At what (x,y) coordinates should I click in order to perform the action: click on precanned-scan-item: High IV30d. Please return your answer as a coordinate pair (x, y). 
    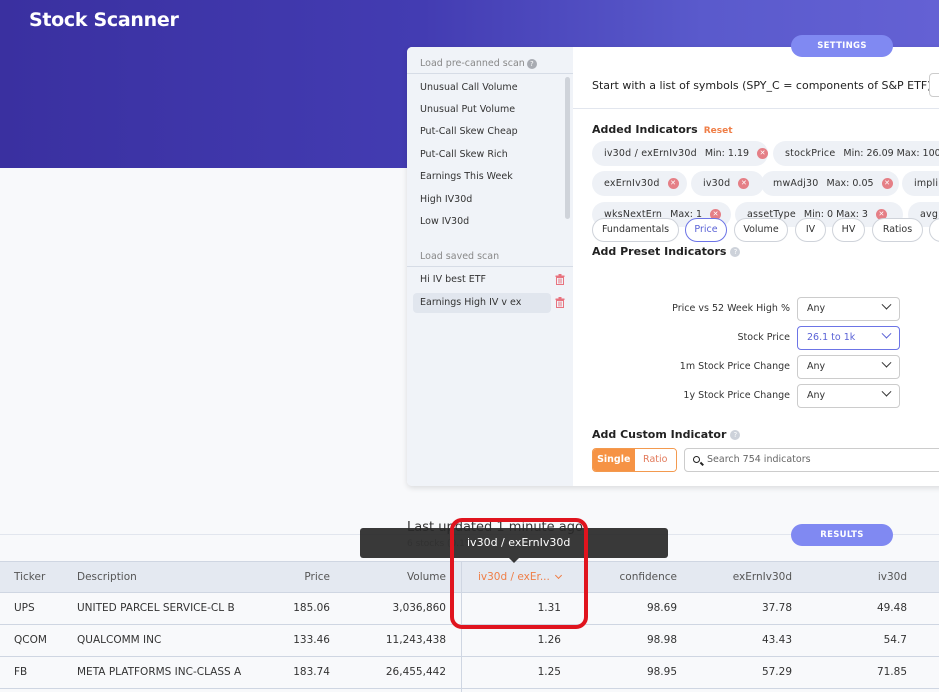
    Looking at the image, I should click on (482, 200).